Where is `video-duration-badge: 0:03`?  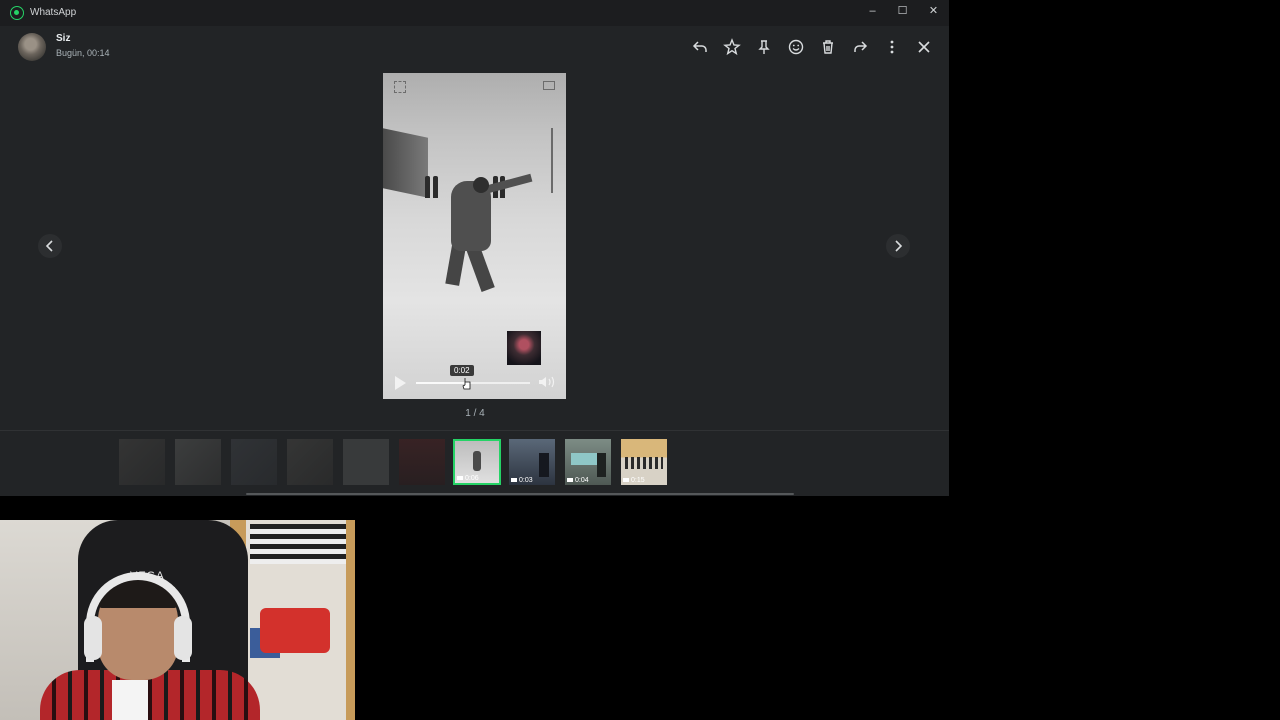
video-duration-badge: 0:03 is located at coordinates (522, 480).